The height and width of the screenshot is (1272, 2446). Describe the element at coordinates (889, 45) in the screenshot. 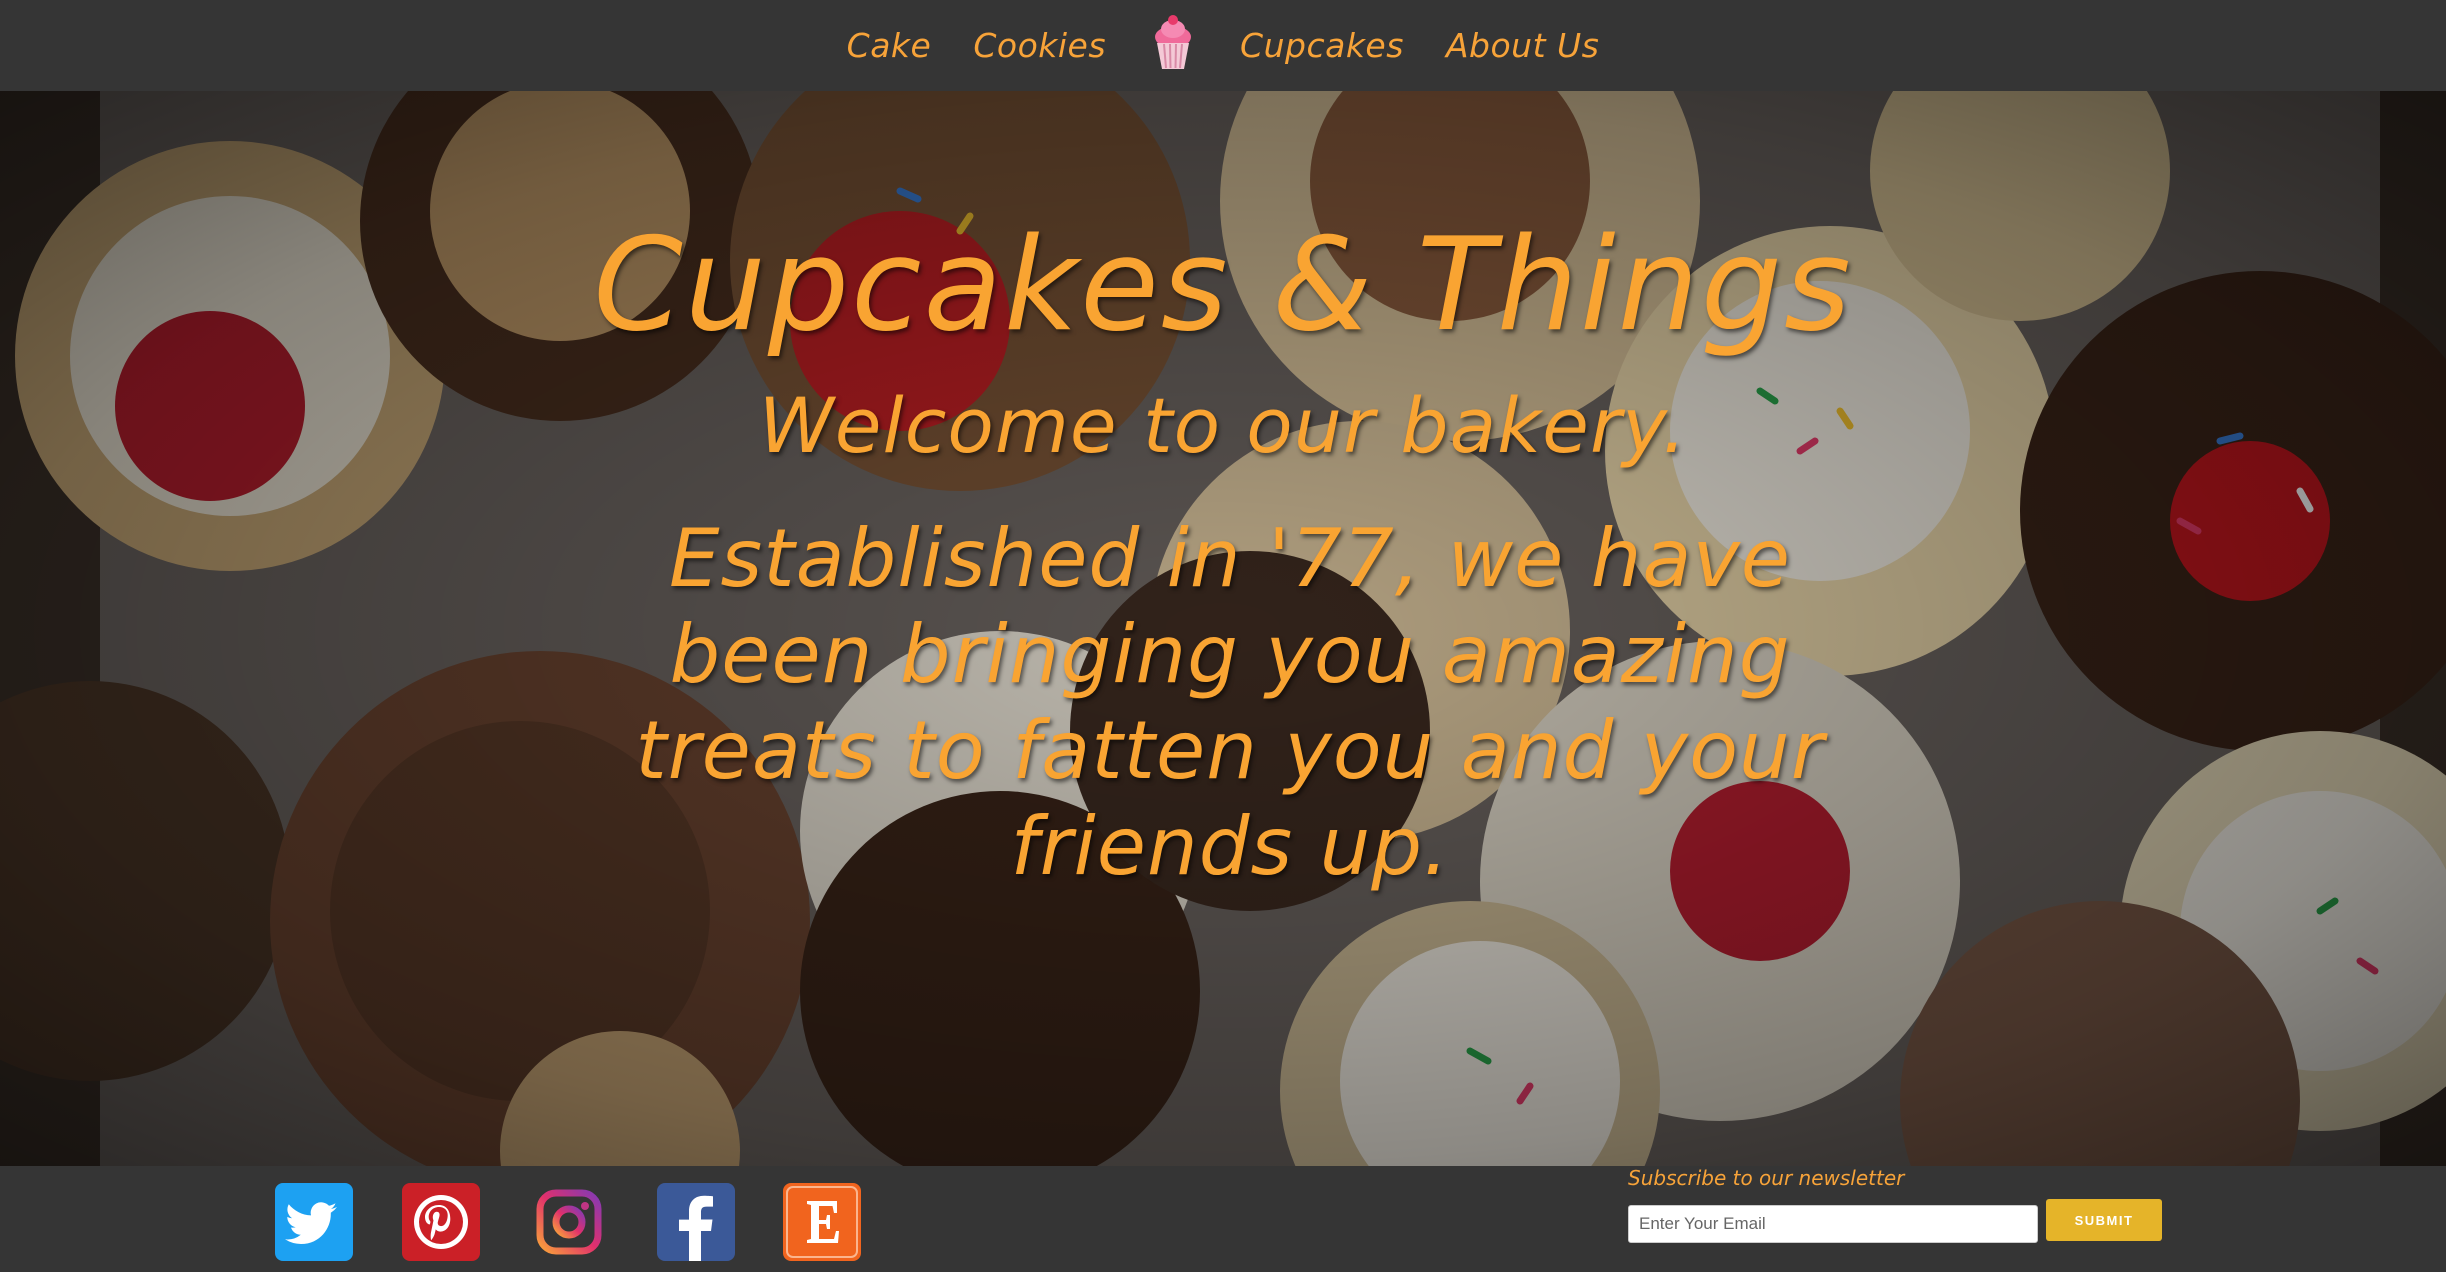

I see `nav-link-cake: Cake` at that location.